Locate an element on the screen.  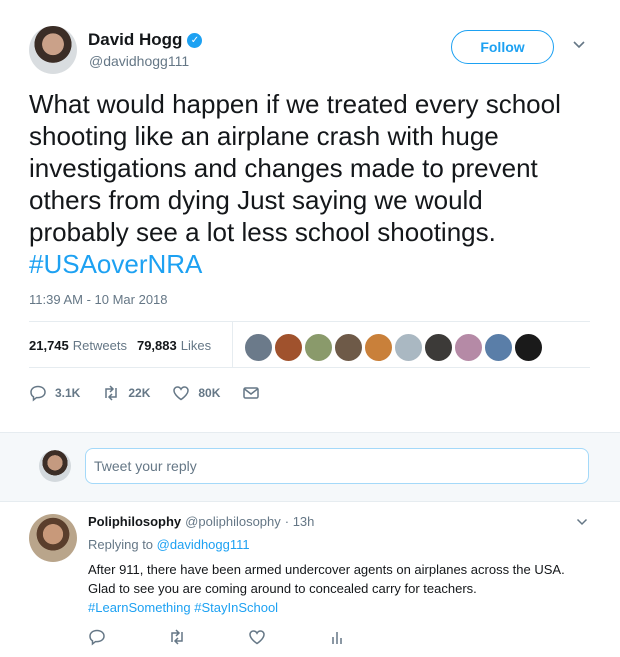
replying-prefix: Replying to is located at coordinates (121, 544).